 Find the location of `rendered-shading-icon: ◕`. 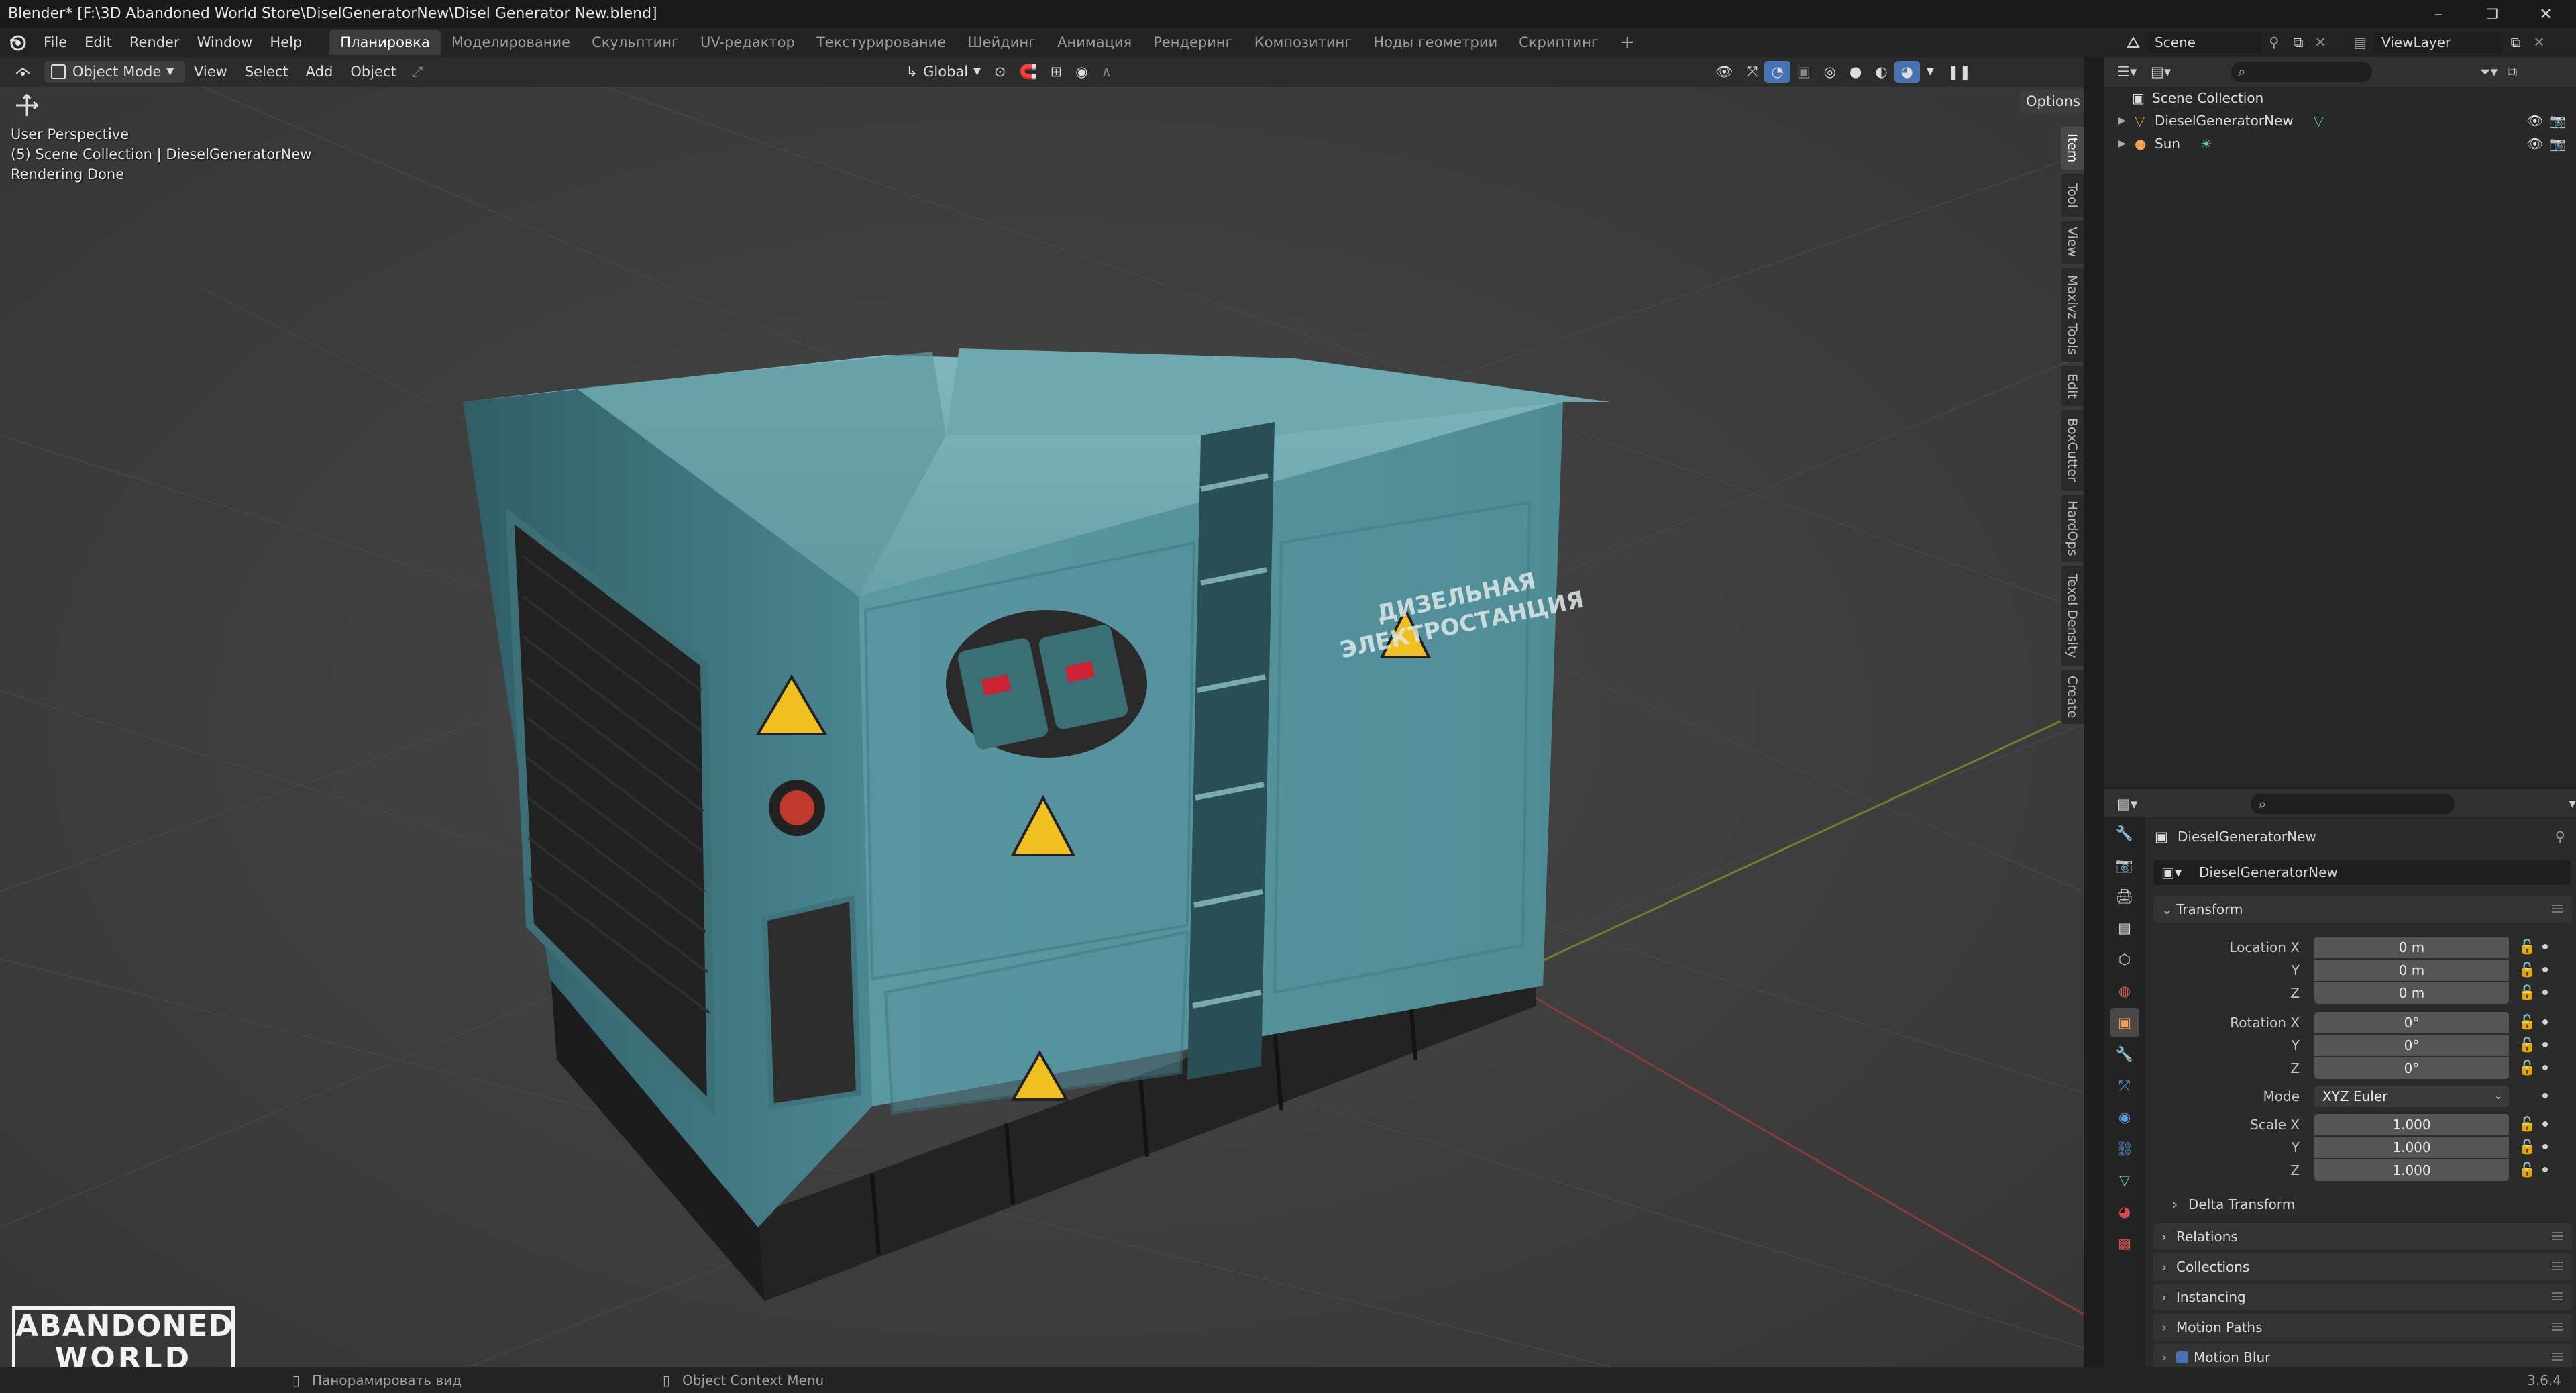

rendered-shading-icon: ◕ is located at coordinates (1907, 72).